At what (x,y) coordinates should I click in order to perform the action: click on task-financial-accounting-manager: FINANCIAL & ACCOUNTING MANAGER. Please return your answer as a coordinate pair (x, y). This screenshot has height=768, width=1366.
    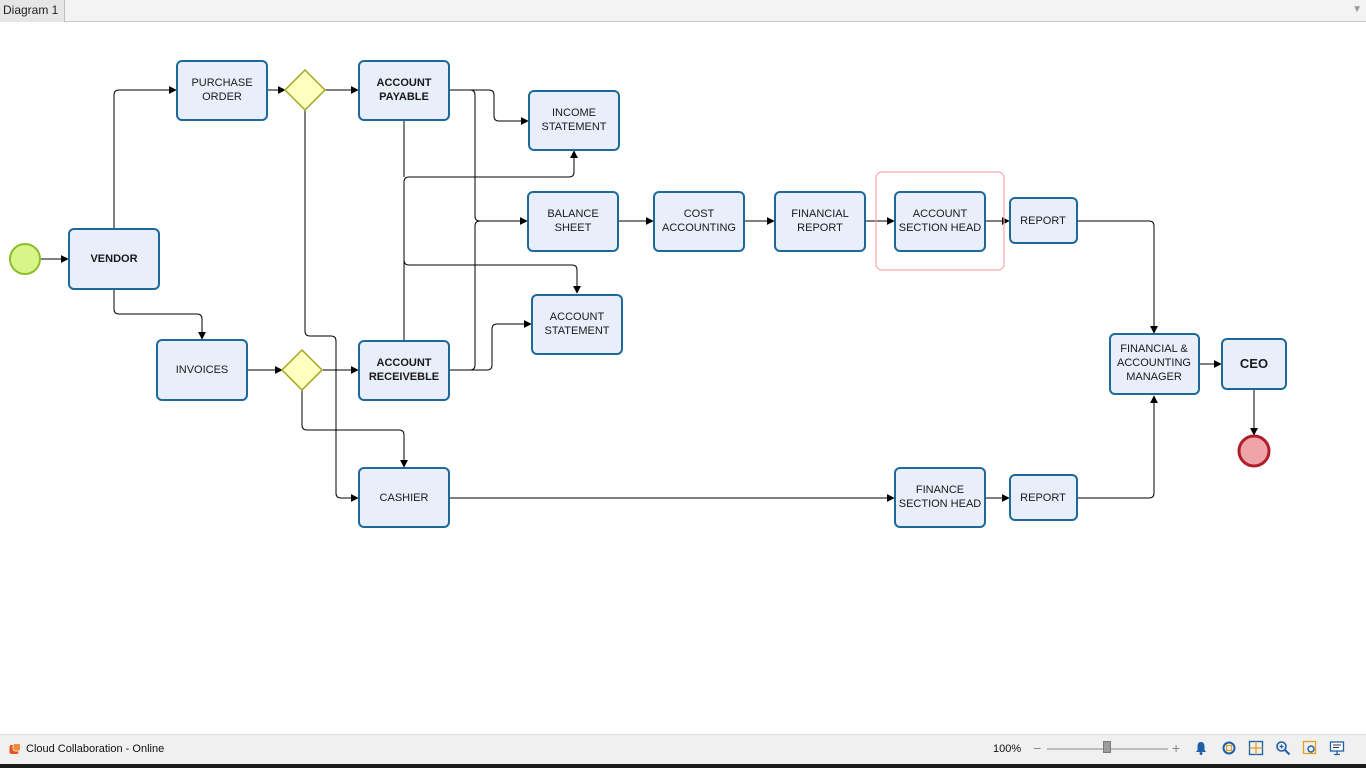
    Looking at the image, I should click on (1154, 364).